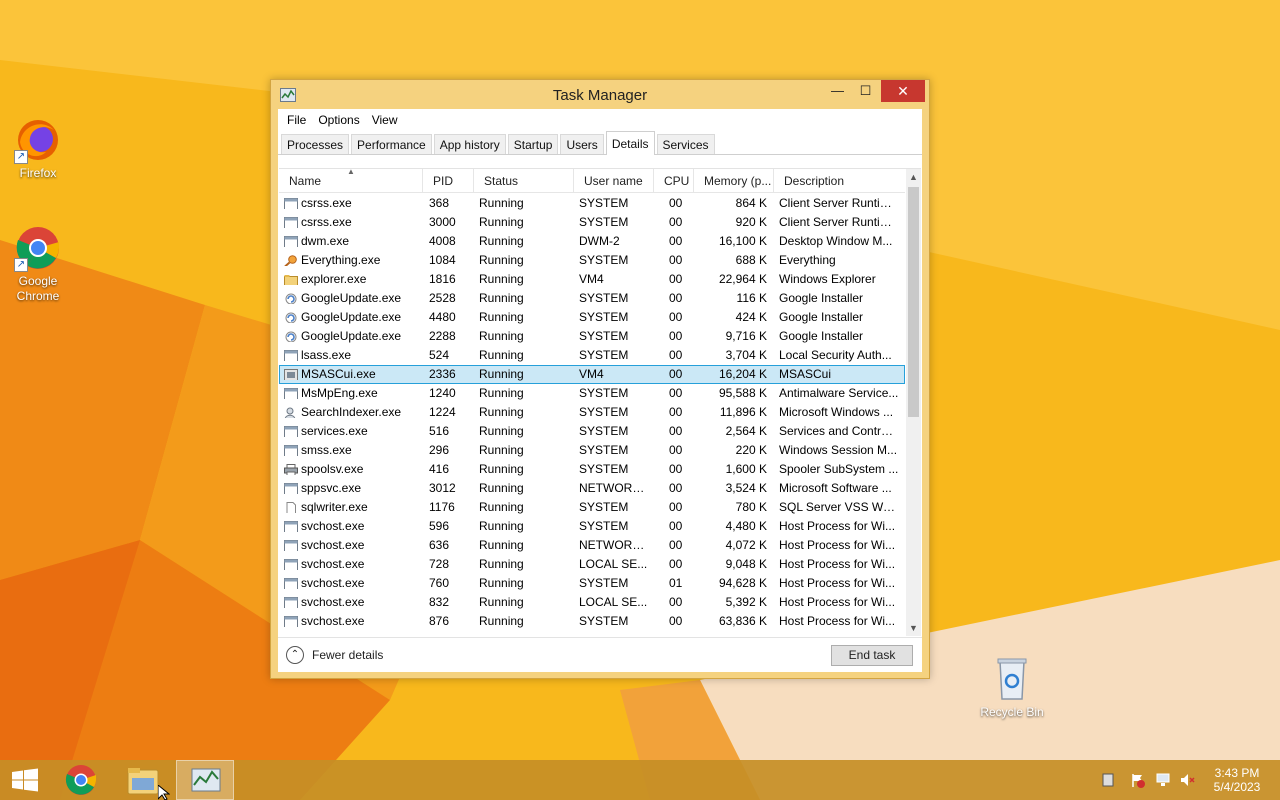 The width and height of the screenshot is (1280, 800). I want to click on taskbar-clock: 3:43 PM 5/4/2023, so click(1237, 780).